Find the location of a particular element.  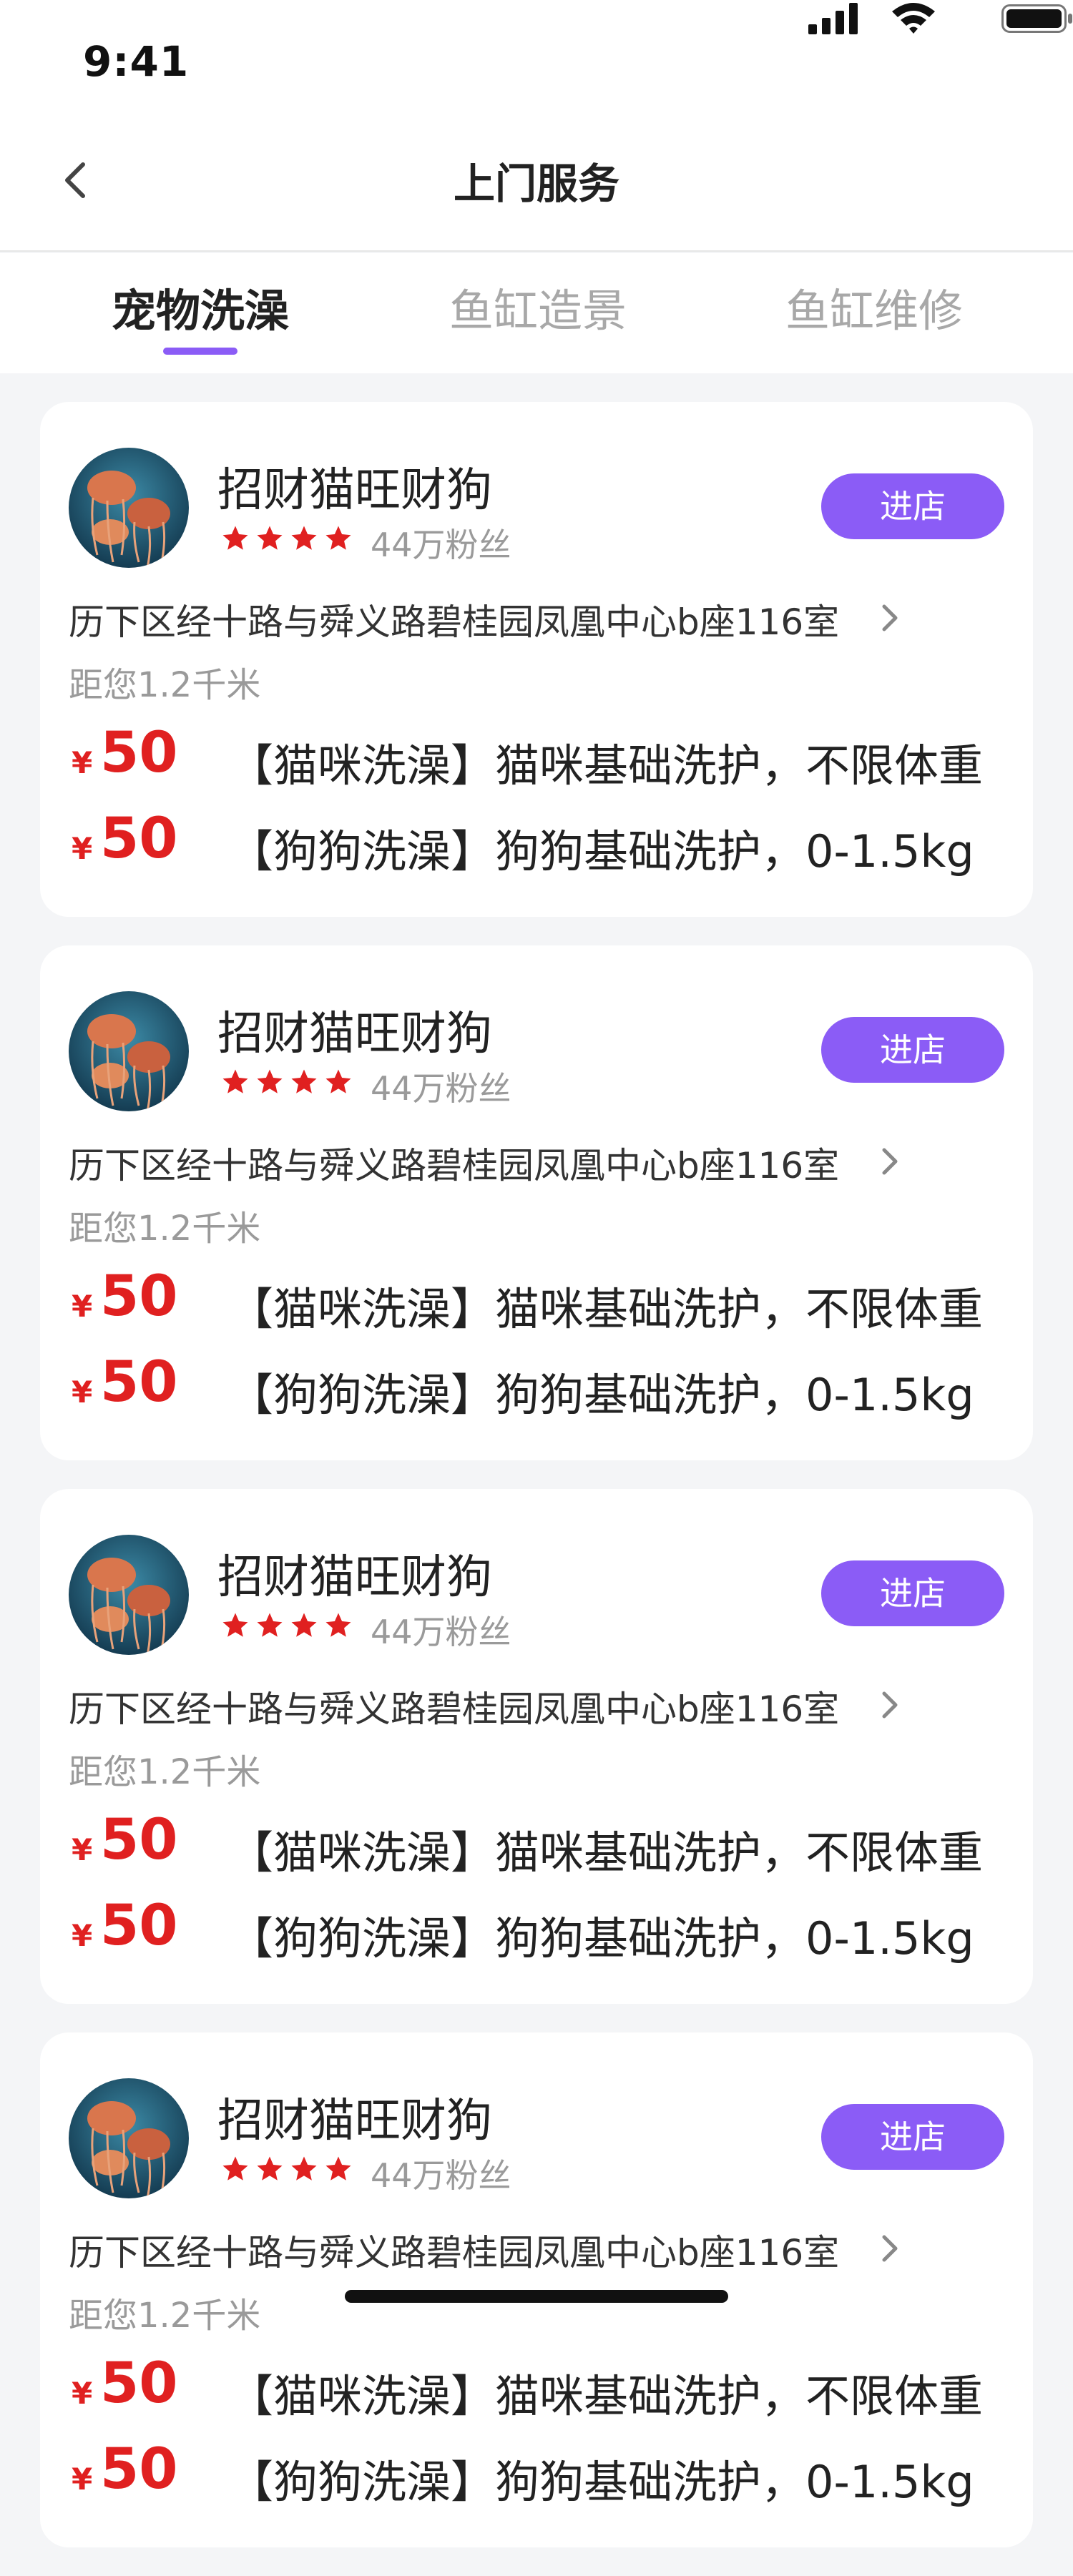

page-title: 上门服务 is located at coordinates (536, 180).